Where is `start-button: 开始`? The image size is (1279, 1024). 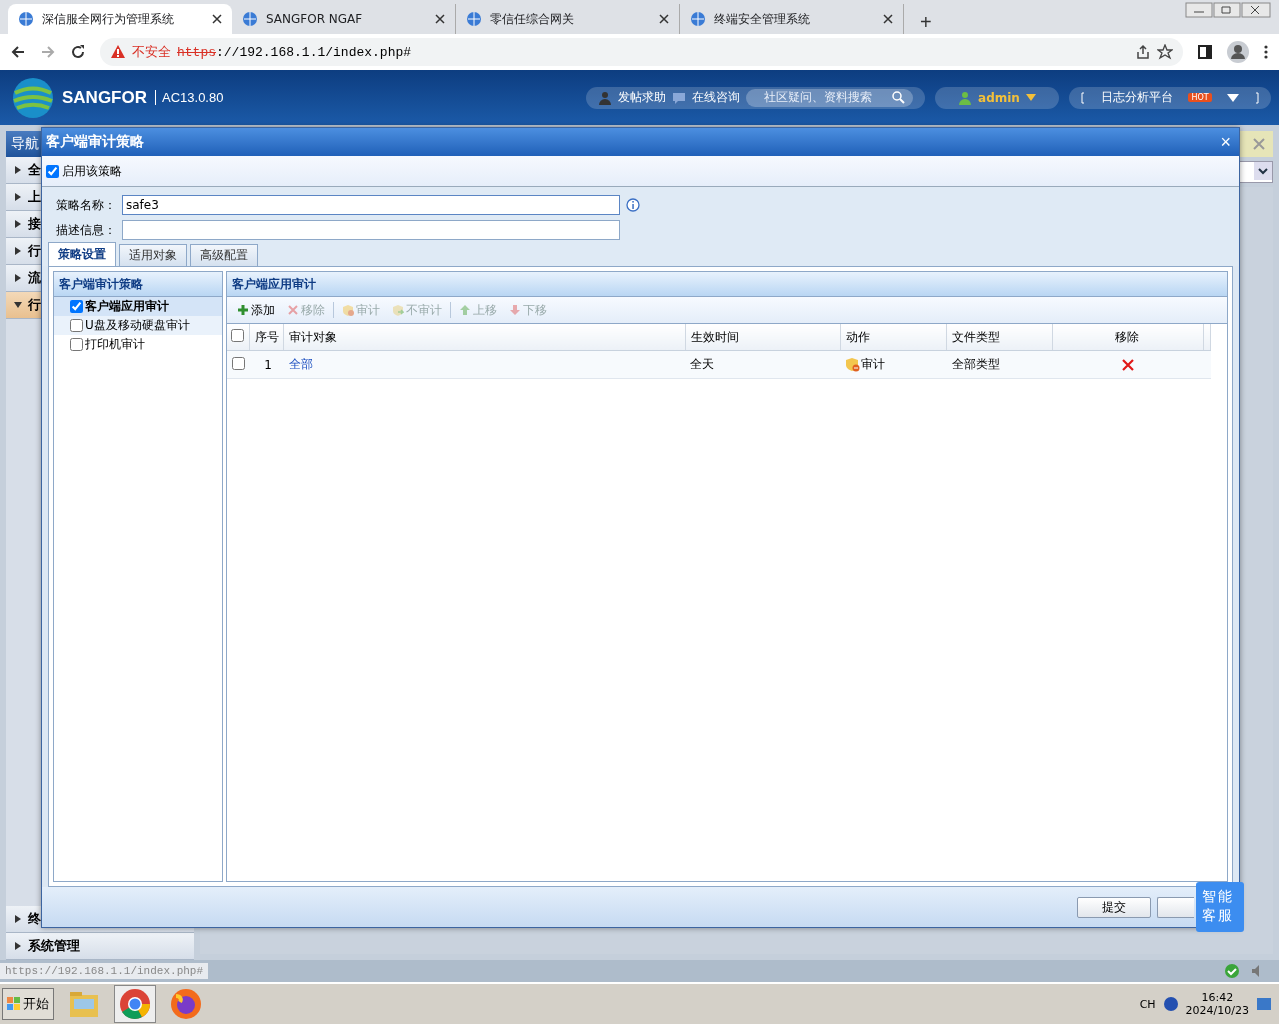
start-button: 开始 is located at coordinates (28, 1004).